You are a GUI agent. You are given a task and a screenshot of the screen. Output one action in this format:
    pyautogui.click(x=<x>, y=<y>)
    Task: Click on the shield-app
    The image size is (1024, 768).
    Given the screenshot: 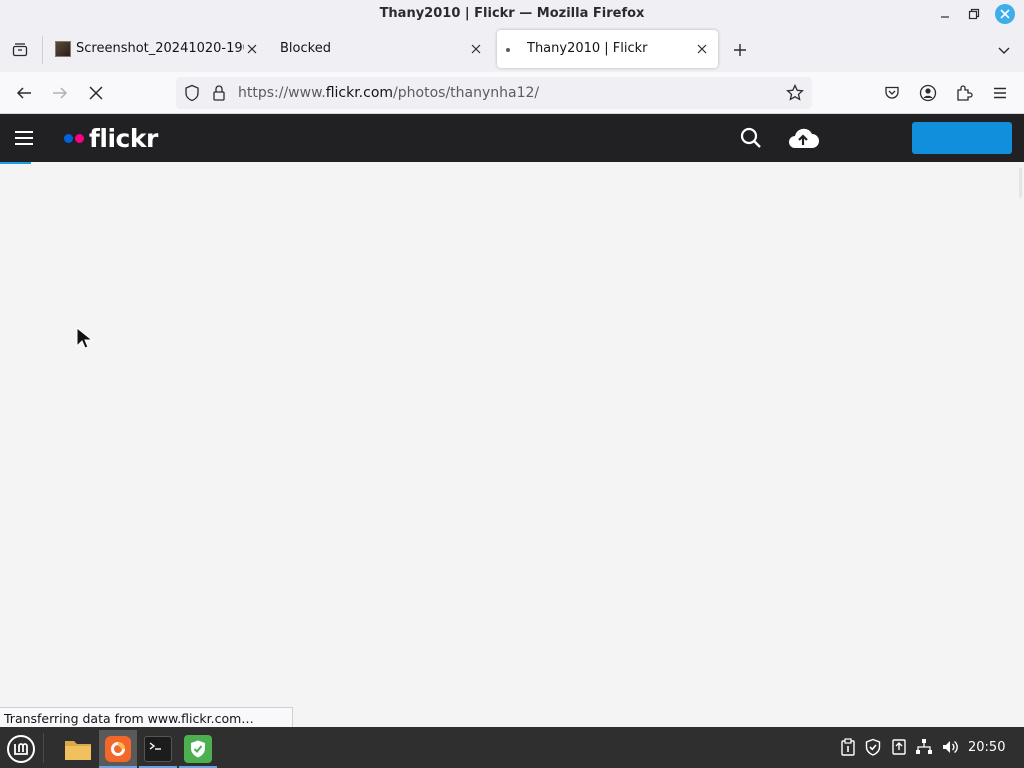 What is the action you would take?
    pyautogui.click(x=198, y=749)
    